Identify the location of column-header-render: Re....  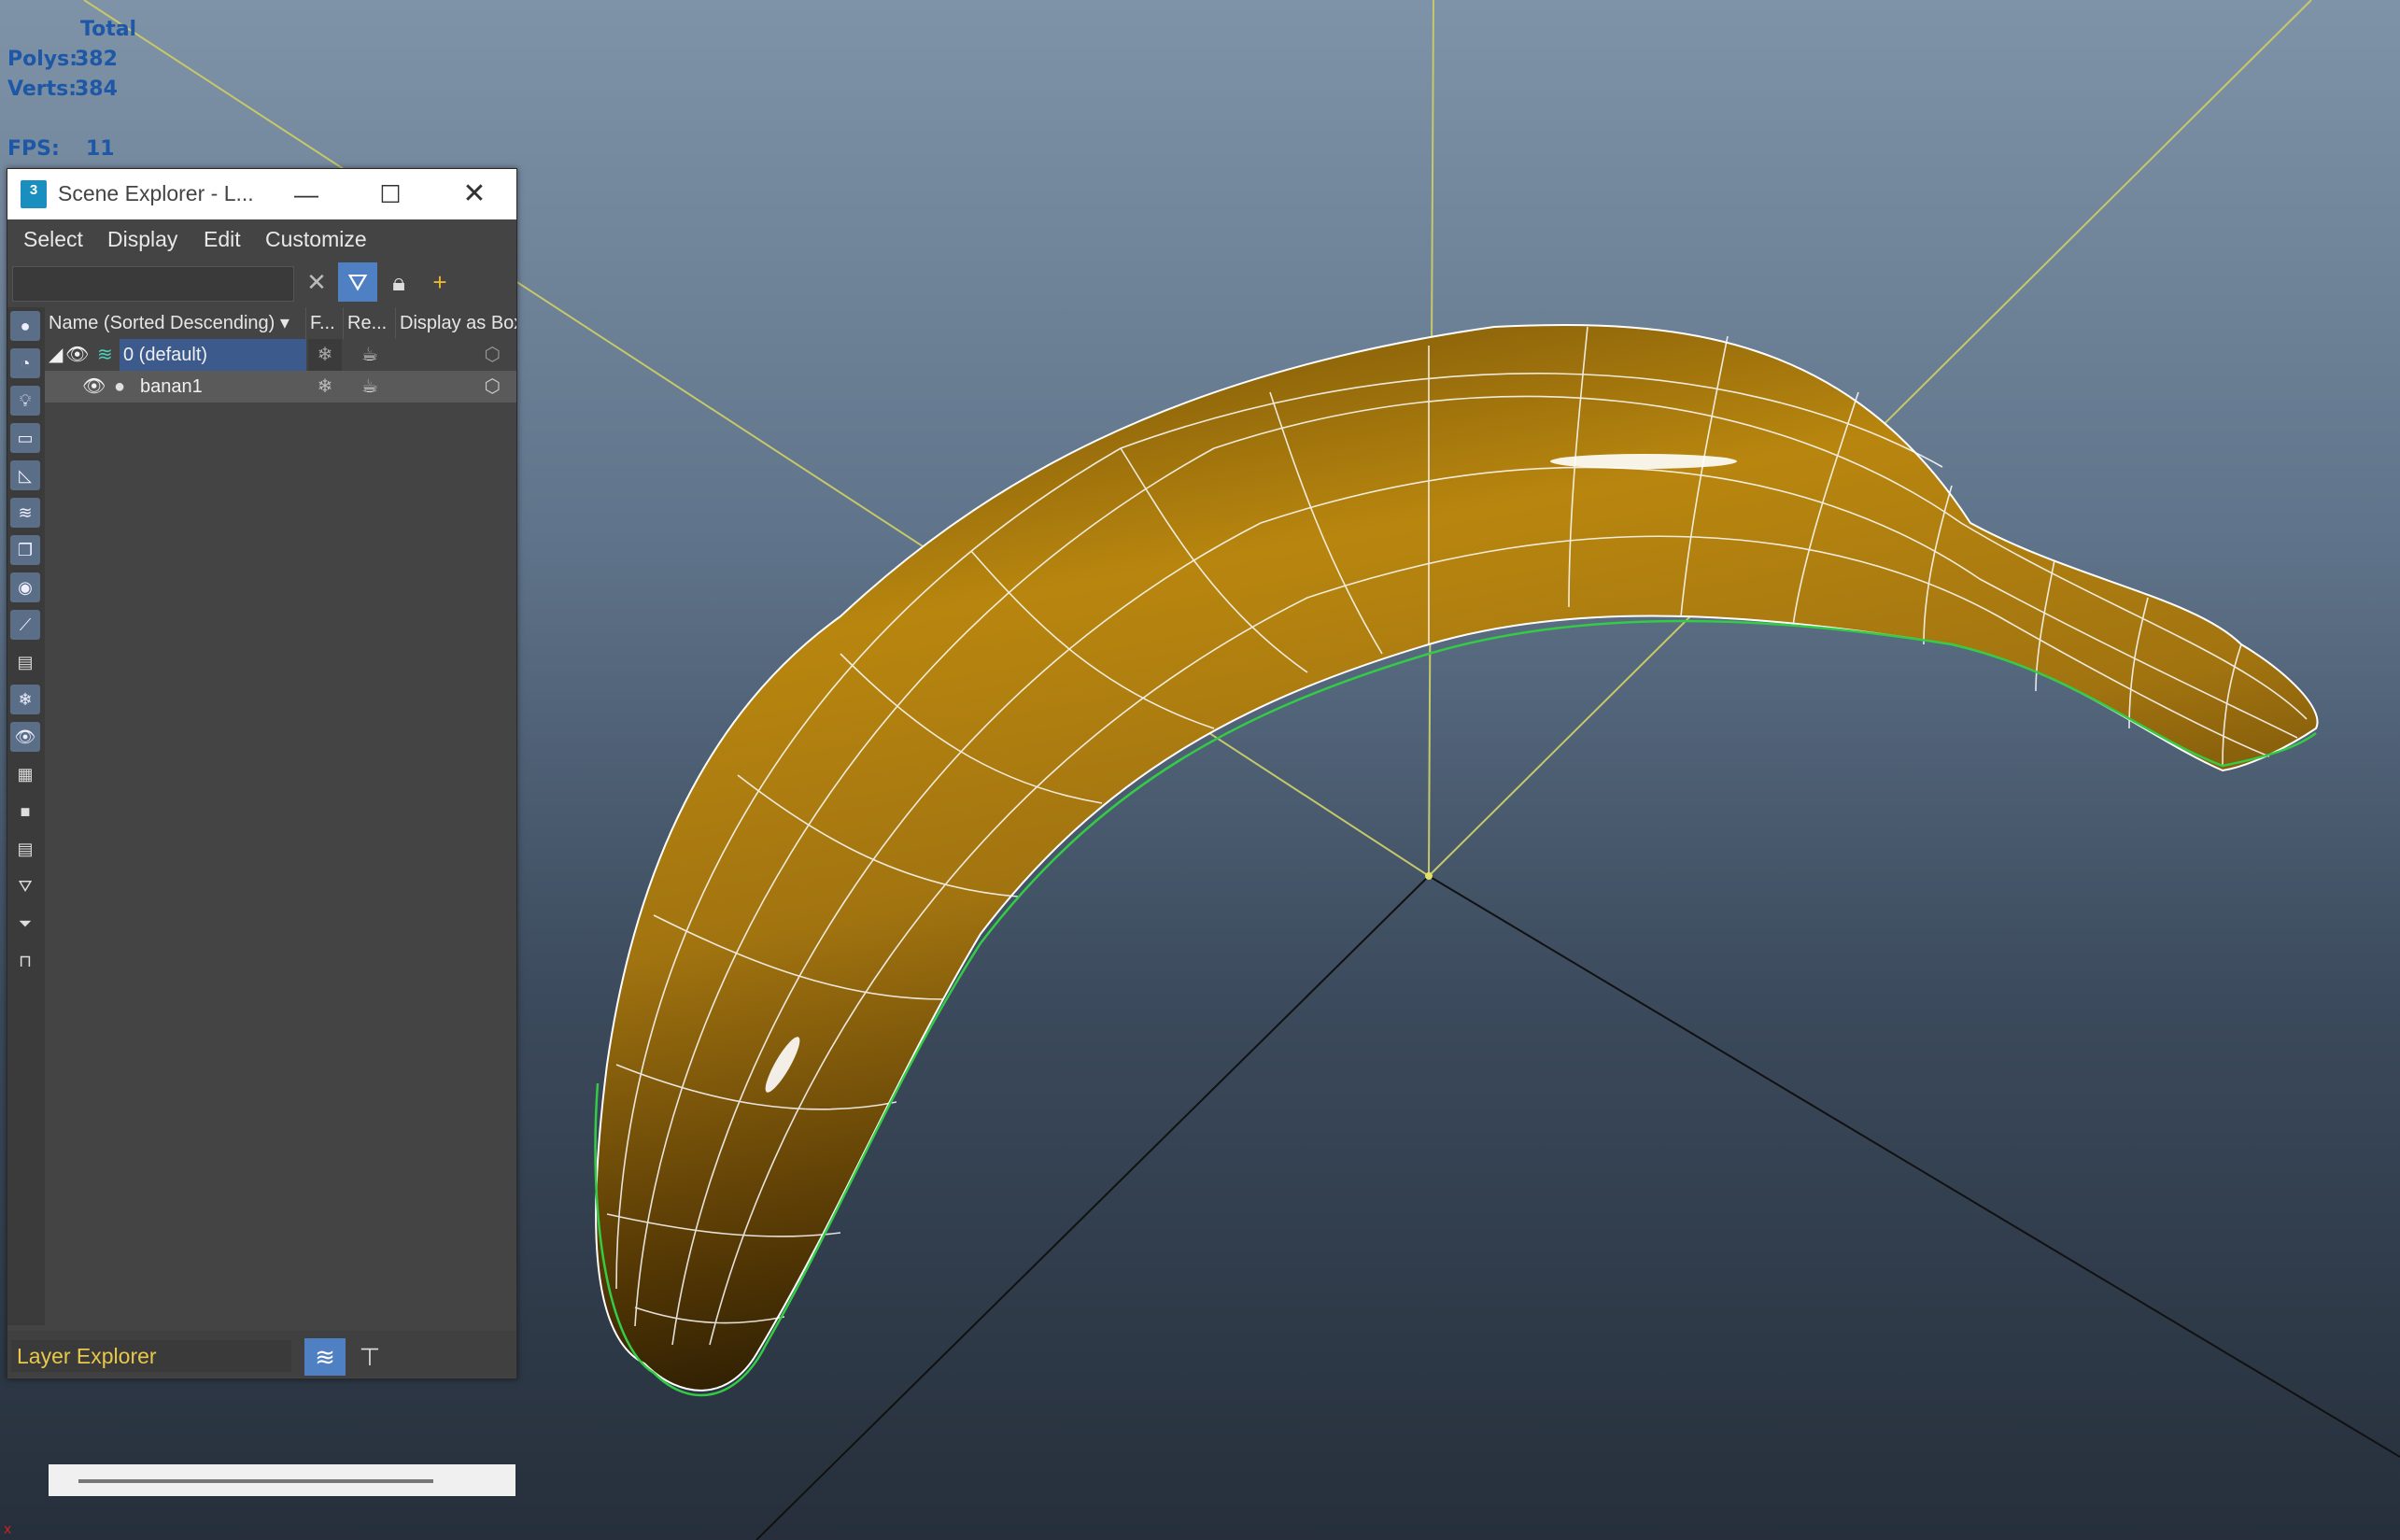
(370, 323).